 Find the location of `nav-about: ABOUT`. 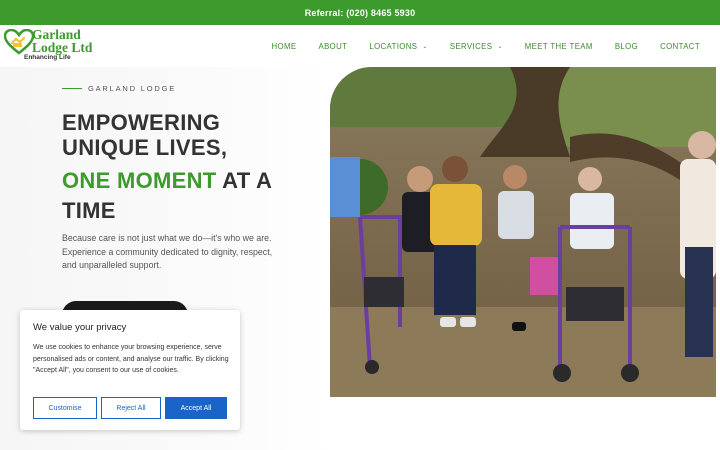

nav-about: ABOUT is located at coordinates (332, 46).